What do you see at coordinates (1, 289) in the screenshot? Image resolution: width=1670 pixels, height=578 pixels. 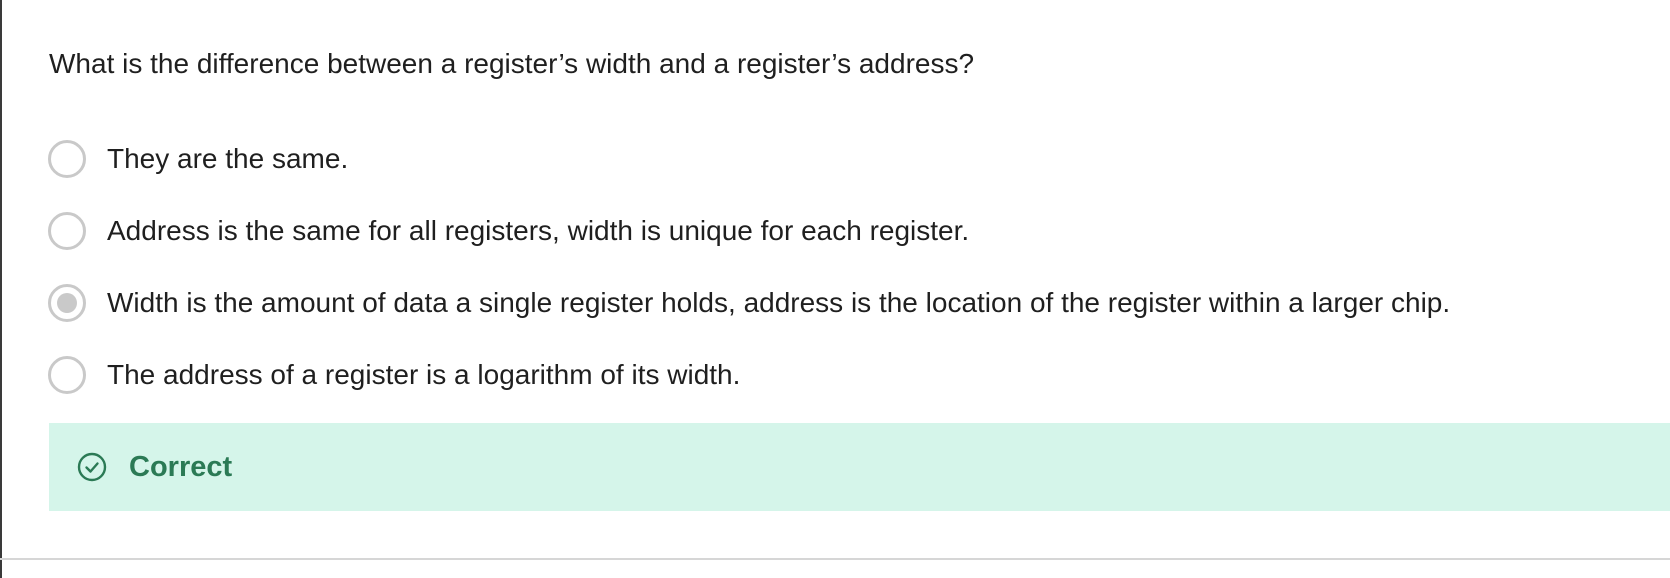 I see `panel-left-border` at bounding box center [1, 289].